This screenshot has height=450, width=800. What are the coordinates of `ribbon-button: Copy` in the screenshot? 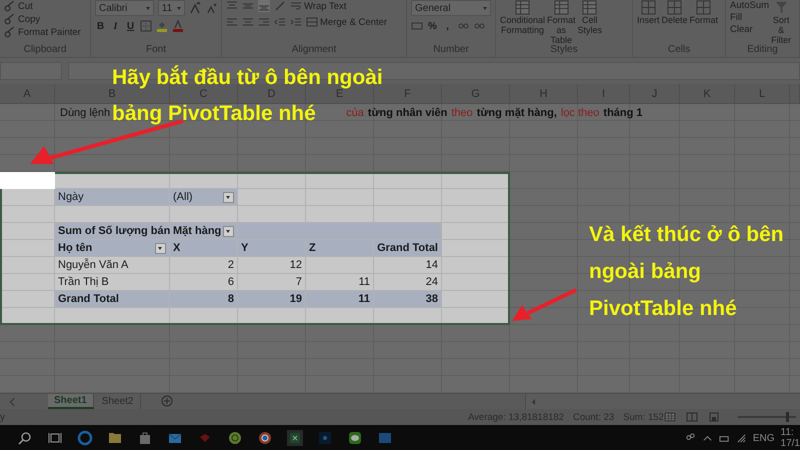 It's located at (45, 19).